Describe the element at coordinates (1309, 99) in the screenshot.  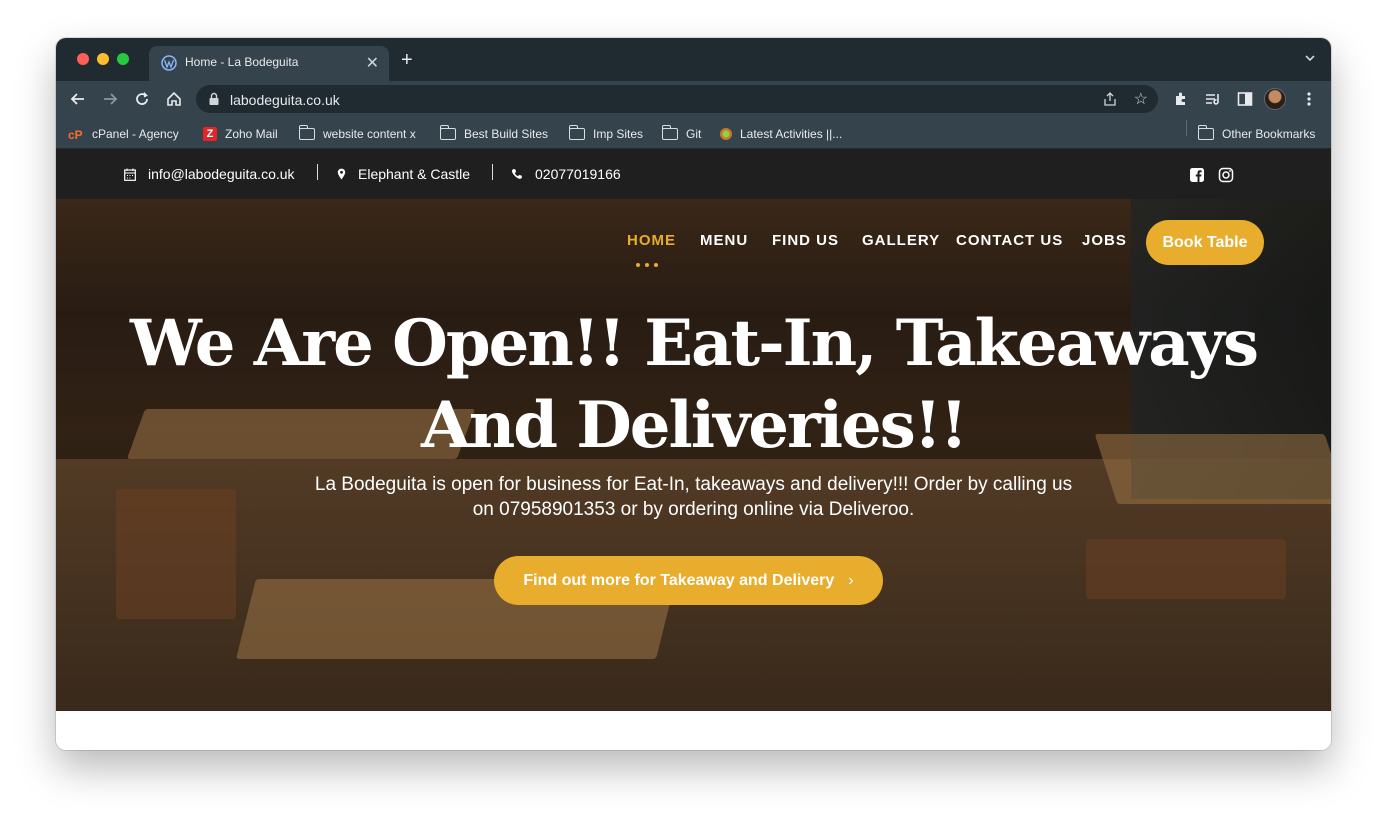
I see `more-options-icon` at that location.